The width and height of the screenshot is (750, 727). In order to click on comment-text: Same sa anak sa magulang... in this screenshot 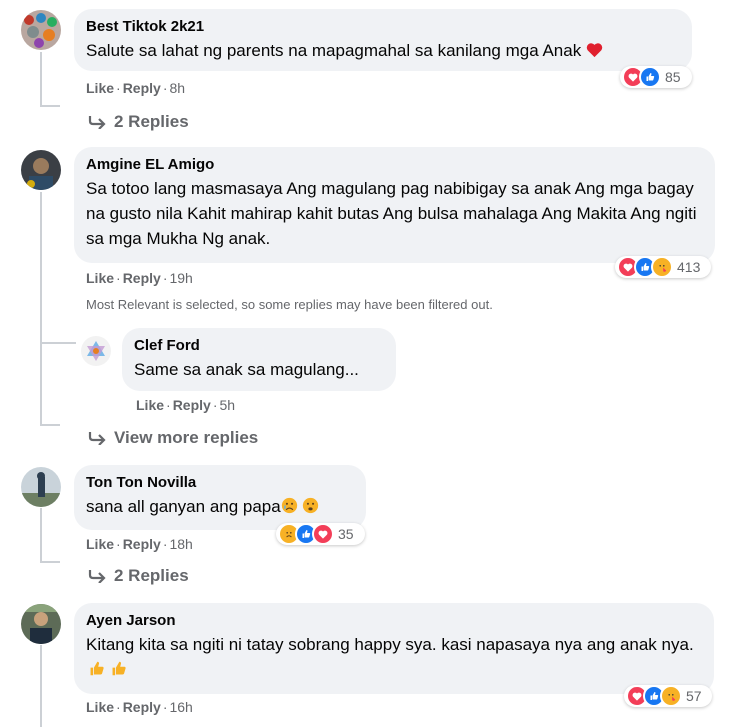, I will do `click(246, 369)`.